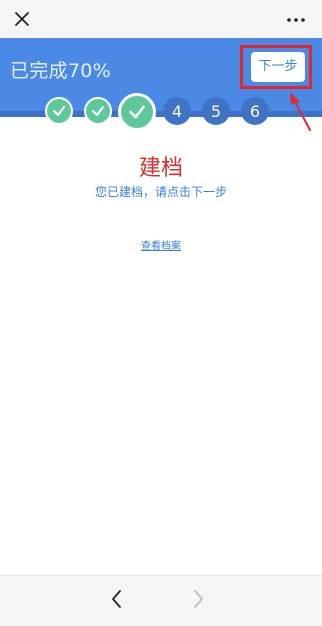 This screenshot has height=626, width=322. I want to click on close-icon, so click(22, 19).